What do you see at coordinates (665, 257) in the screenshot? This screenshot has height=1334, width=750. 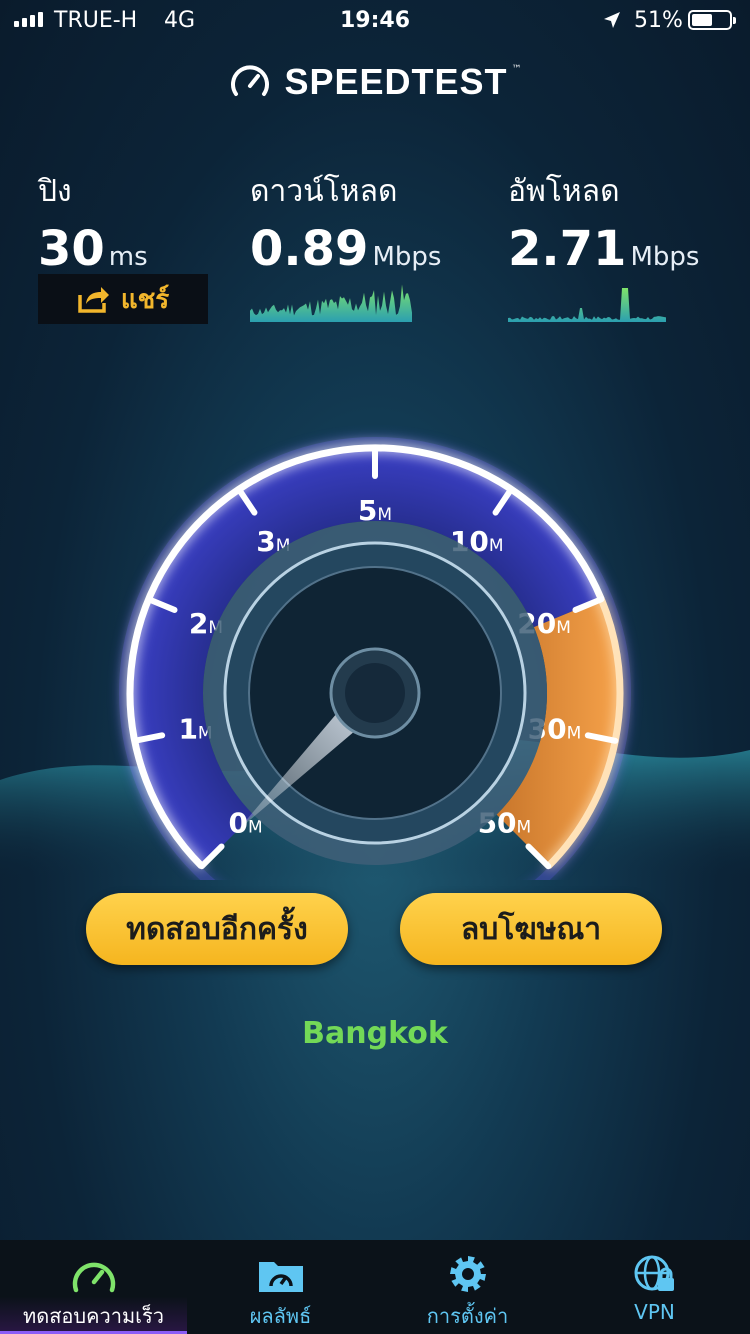 I see `upload-unit: Mbps` at bounding box center [665, 257].